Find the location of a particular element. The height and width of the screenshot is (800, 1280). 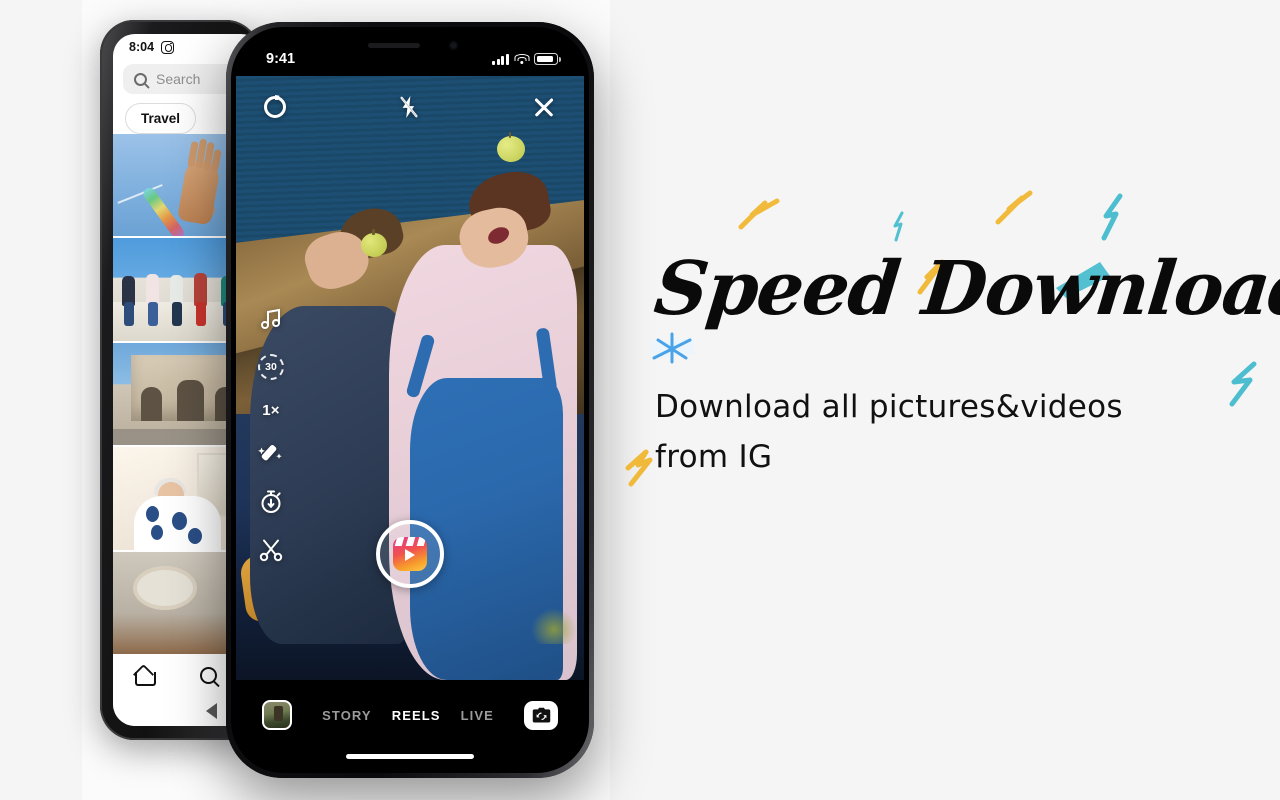

duration-dial-icon: 30 is located at coordinates (271, 367).